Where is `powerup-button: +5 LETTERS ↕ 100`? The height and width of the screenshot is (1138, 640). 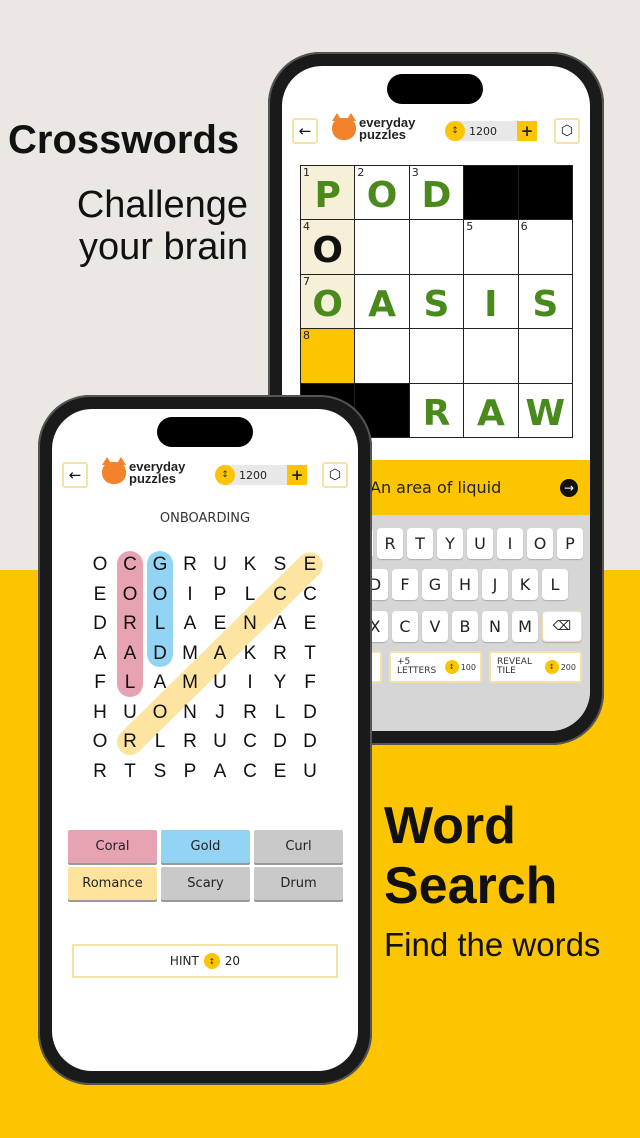 powerup-button: +5 LETTERS ↕ 100 is located at coordinates (435, 667).